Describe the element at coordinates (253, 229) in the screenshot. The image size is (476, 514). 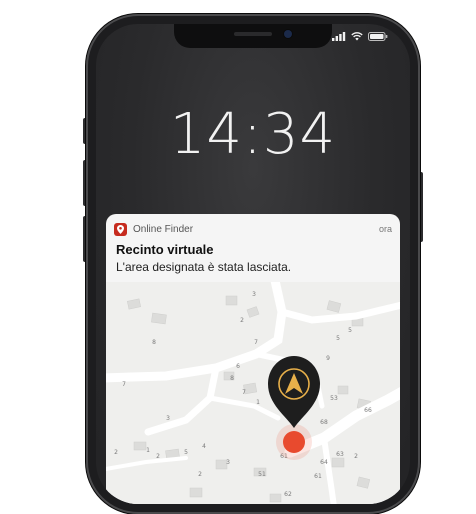
I see `notification-header: Online Finder ora` at that location.